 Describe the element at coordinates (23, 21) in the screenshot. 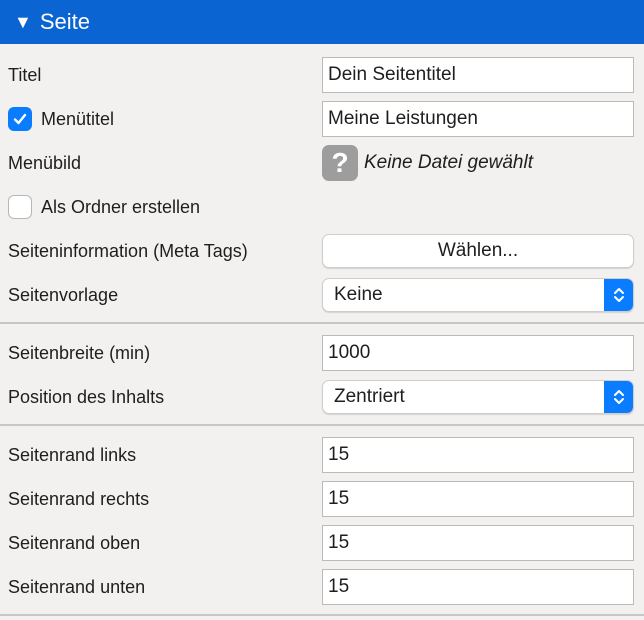

I see `disclosure-triangle-down-icon: ▼` at that location.